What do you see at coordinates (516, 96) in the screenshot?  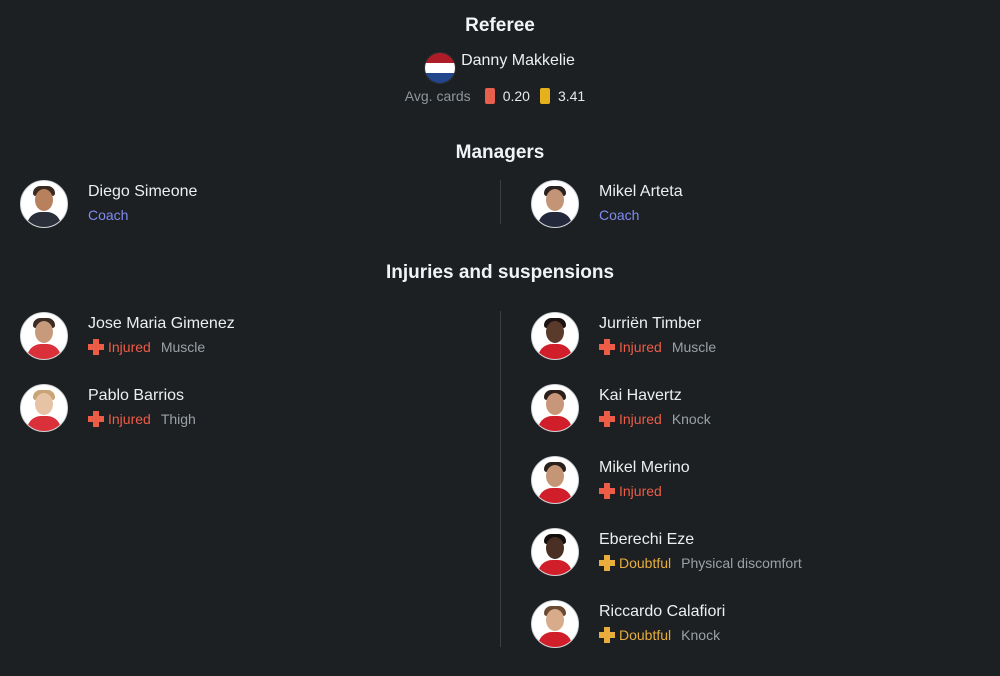 I see `red-cards-value: 0.20` at bounding box center [516, 96].